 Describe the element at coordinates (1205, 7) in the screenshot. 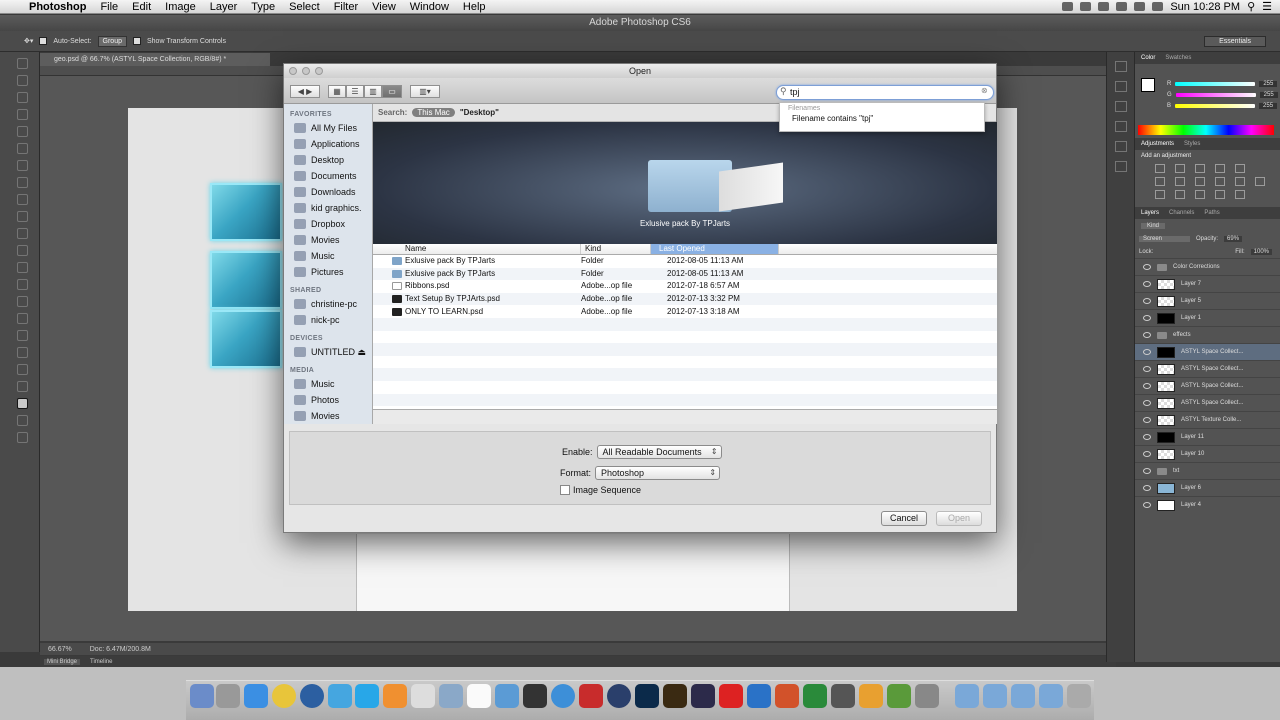

I see `clock: Sun 10:28 PM` at that location.